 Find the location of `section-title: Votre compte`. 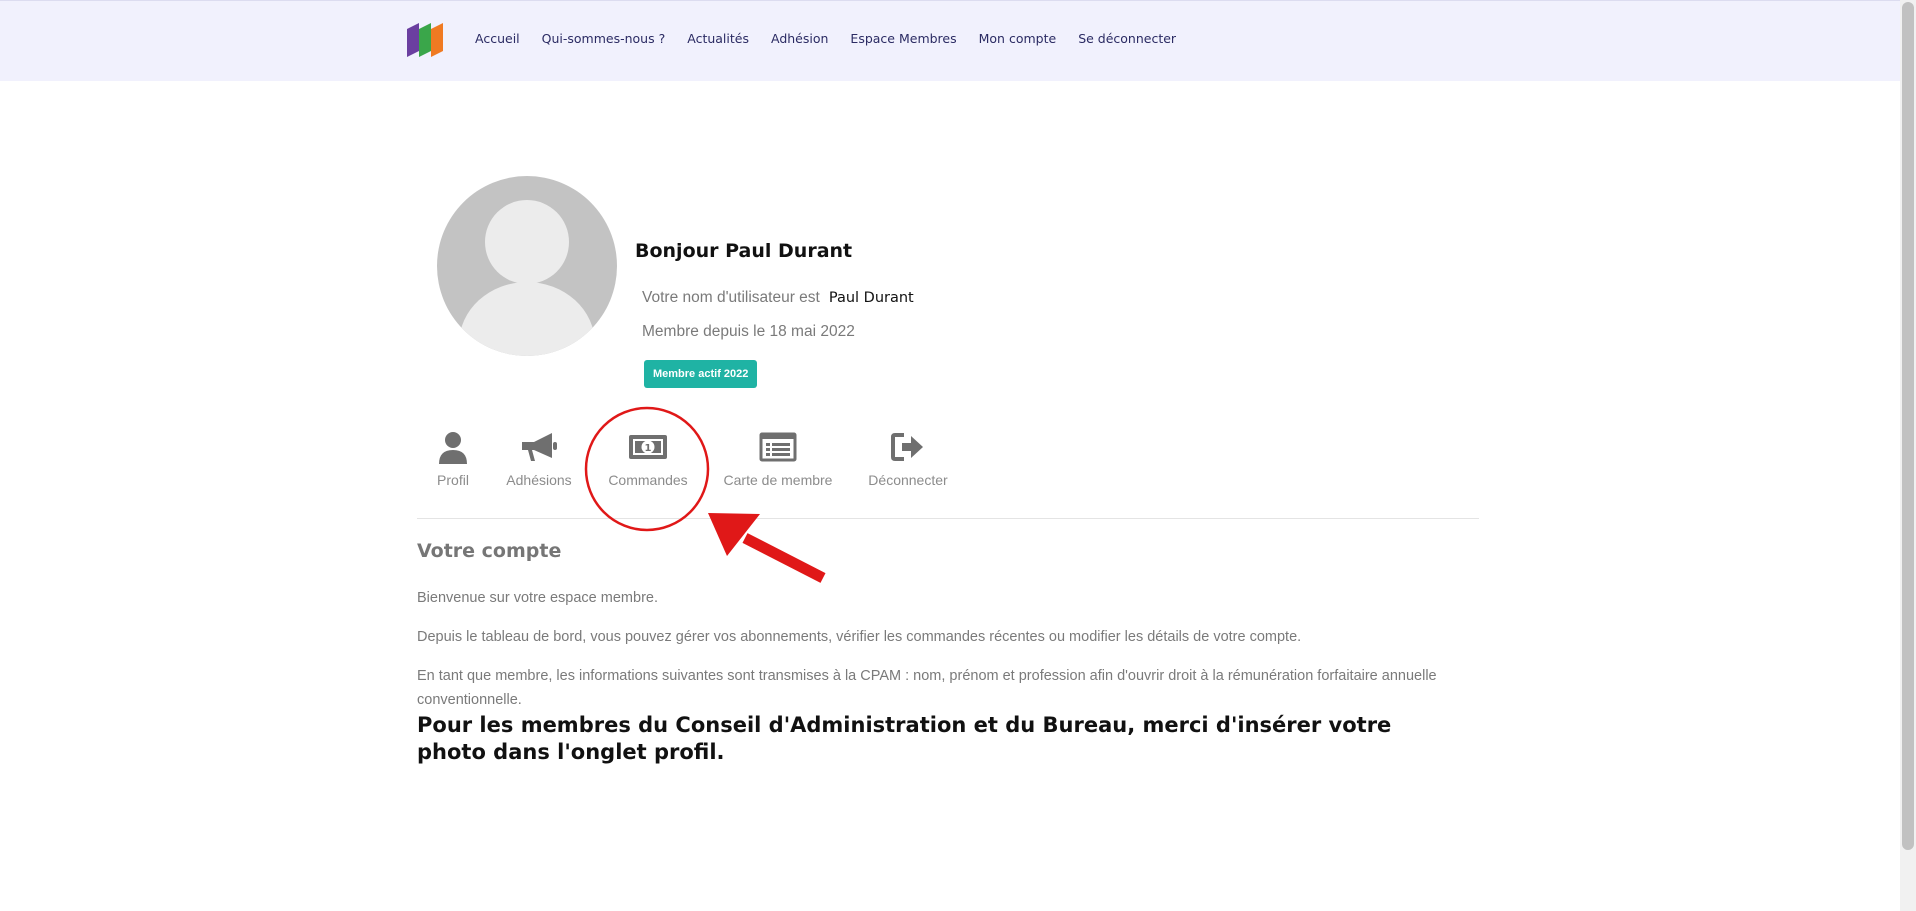

section-title: Votre compte is located at coordinates (489, 551).